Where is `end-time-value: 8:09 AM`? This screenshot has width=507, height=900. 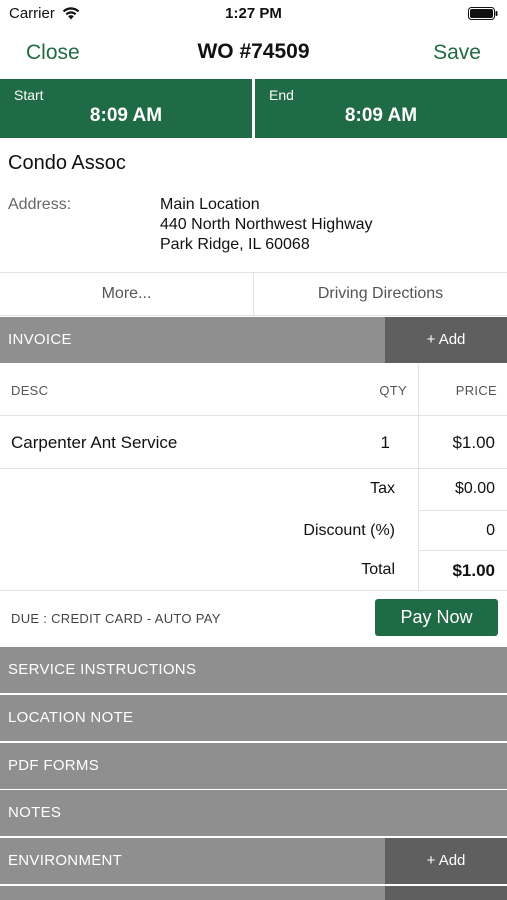
end-time-value: 8:09 AM is located at coordinates (381, 115).